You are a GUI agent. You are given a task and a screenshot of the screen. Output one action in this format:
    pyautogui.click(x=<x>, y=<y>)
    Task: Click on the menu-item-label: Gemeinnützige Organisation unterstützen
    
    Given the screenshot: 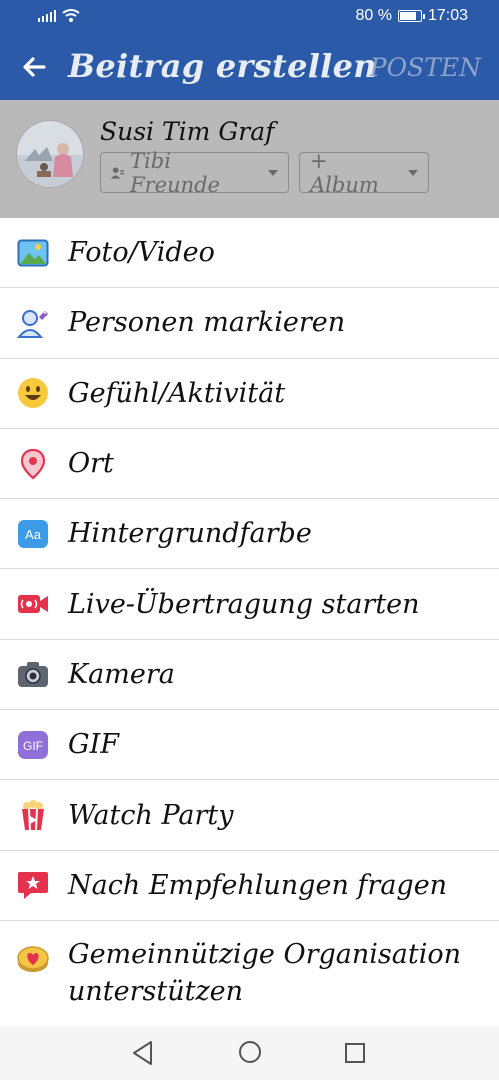 What is the action you would take?
    pyautogui.click(x=265, y=972)
    